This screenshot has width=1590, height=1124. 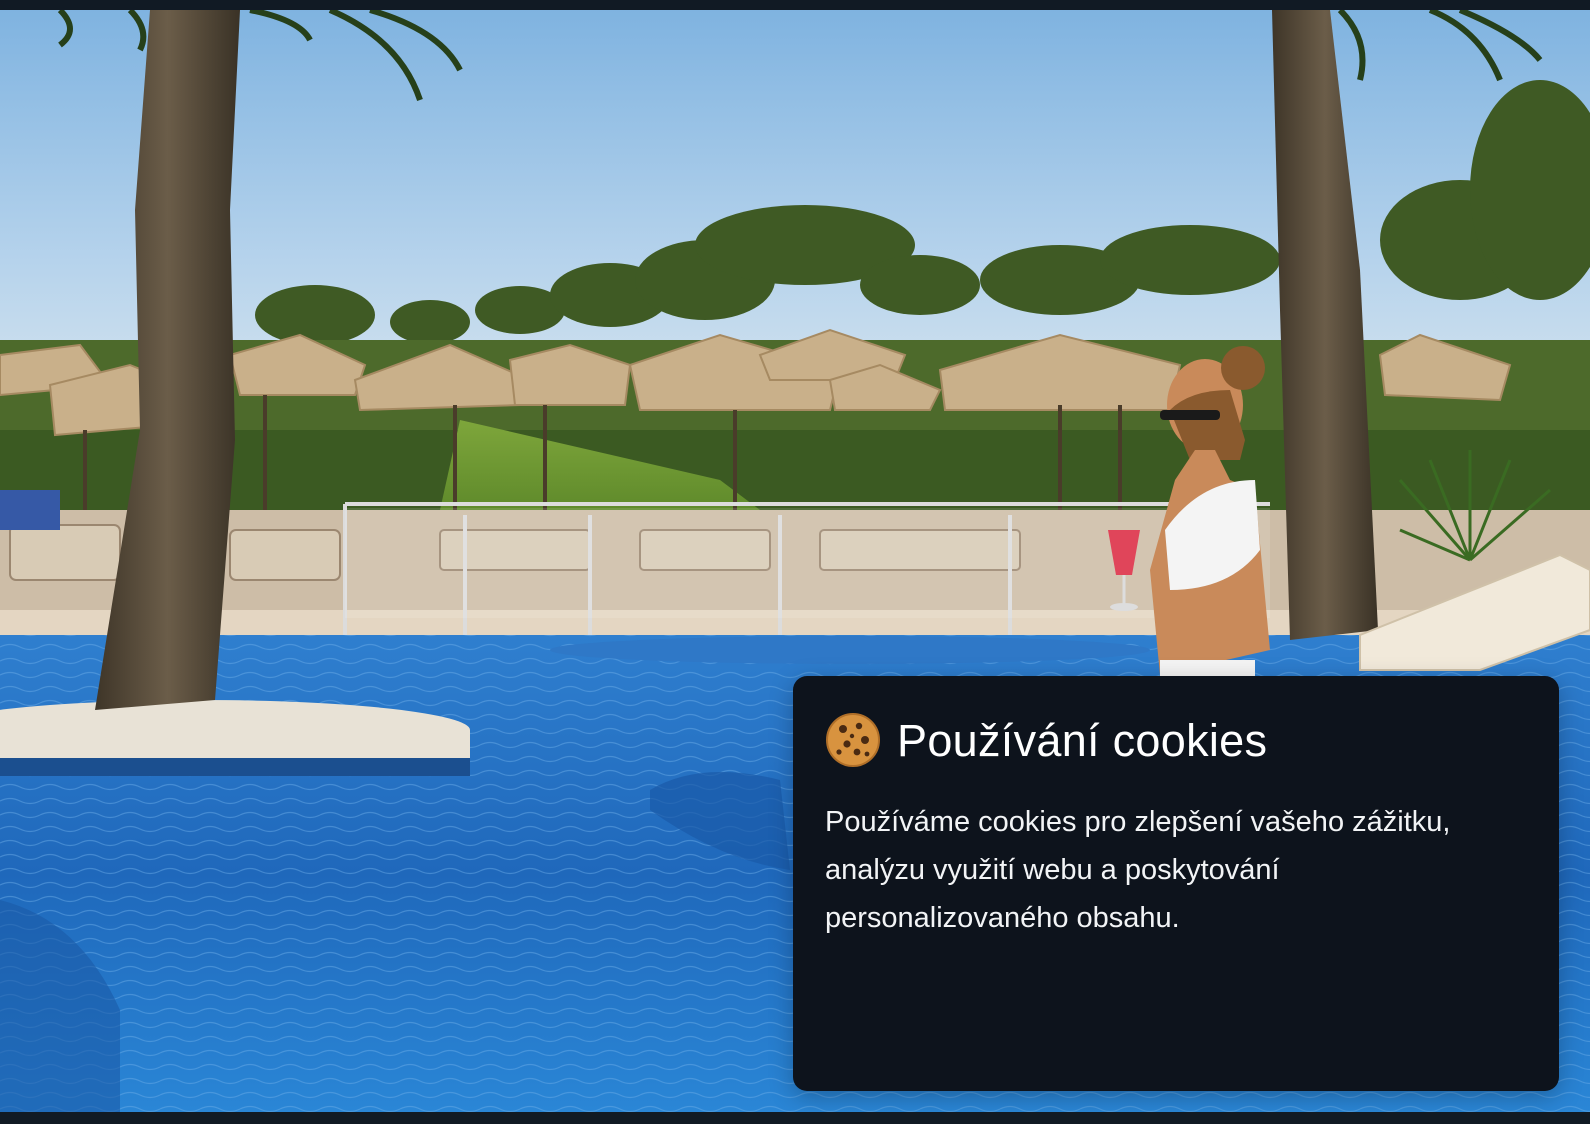 What do you see at coordinates (853, 740) in the screenshot?
I see `cookie-icon` at bounding box center [853, 740].